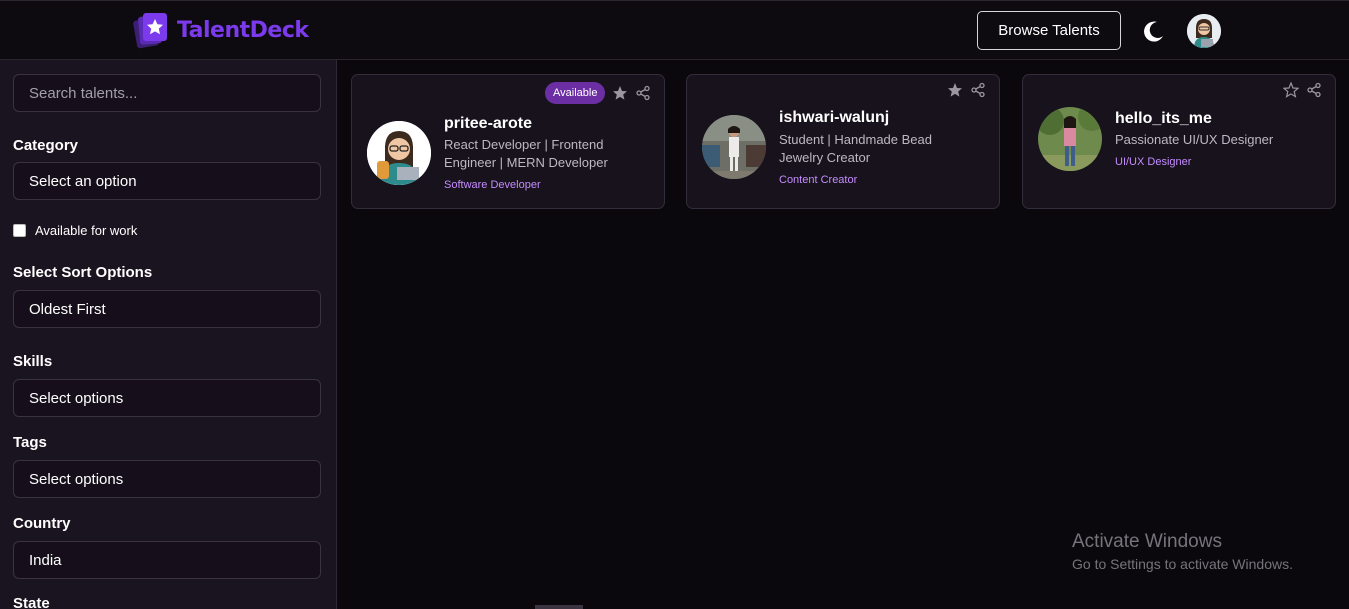 This screenshot has width=1349, height=609. What do you see at coordinates (42, 523) in the screenshot?
I see `country-label: Country` at bounding box center [42, 523].